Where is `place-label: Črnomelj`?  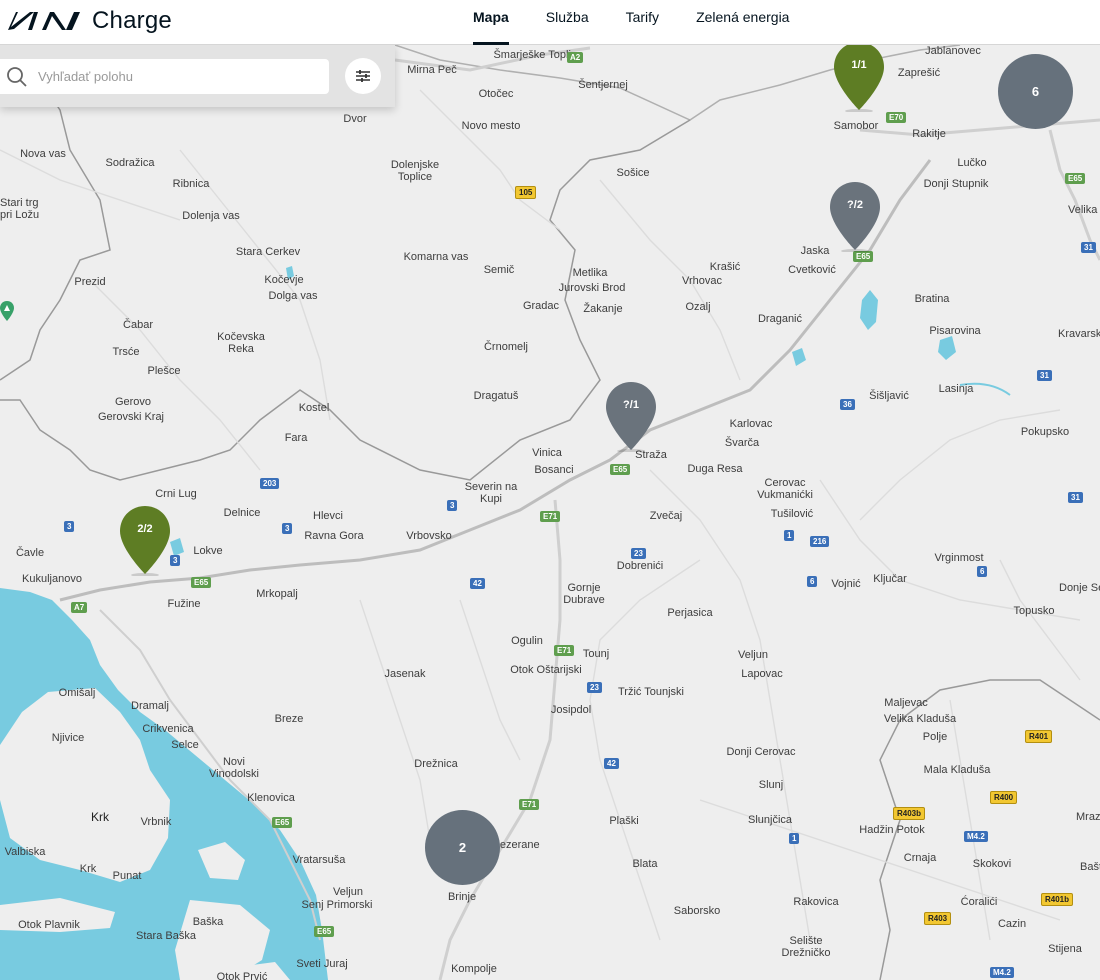
place-label: Črnomelj is located at coordinates (506, 347).